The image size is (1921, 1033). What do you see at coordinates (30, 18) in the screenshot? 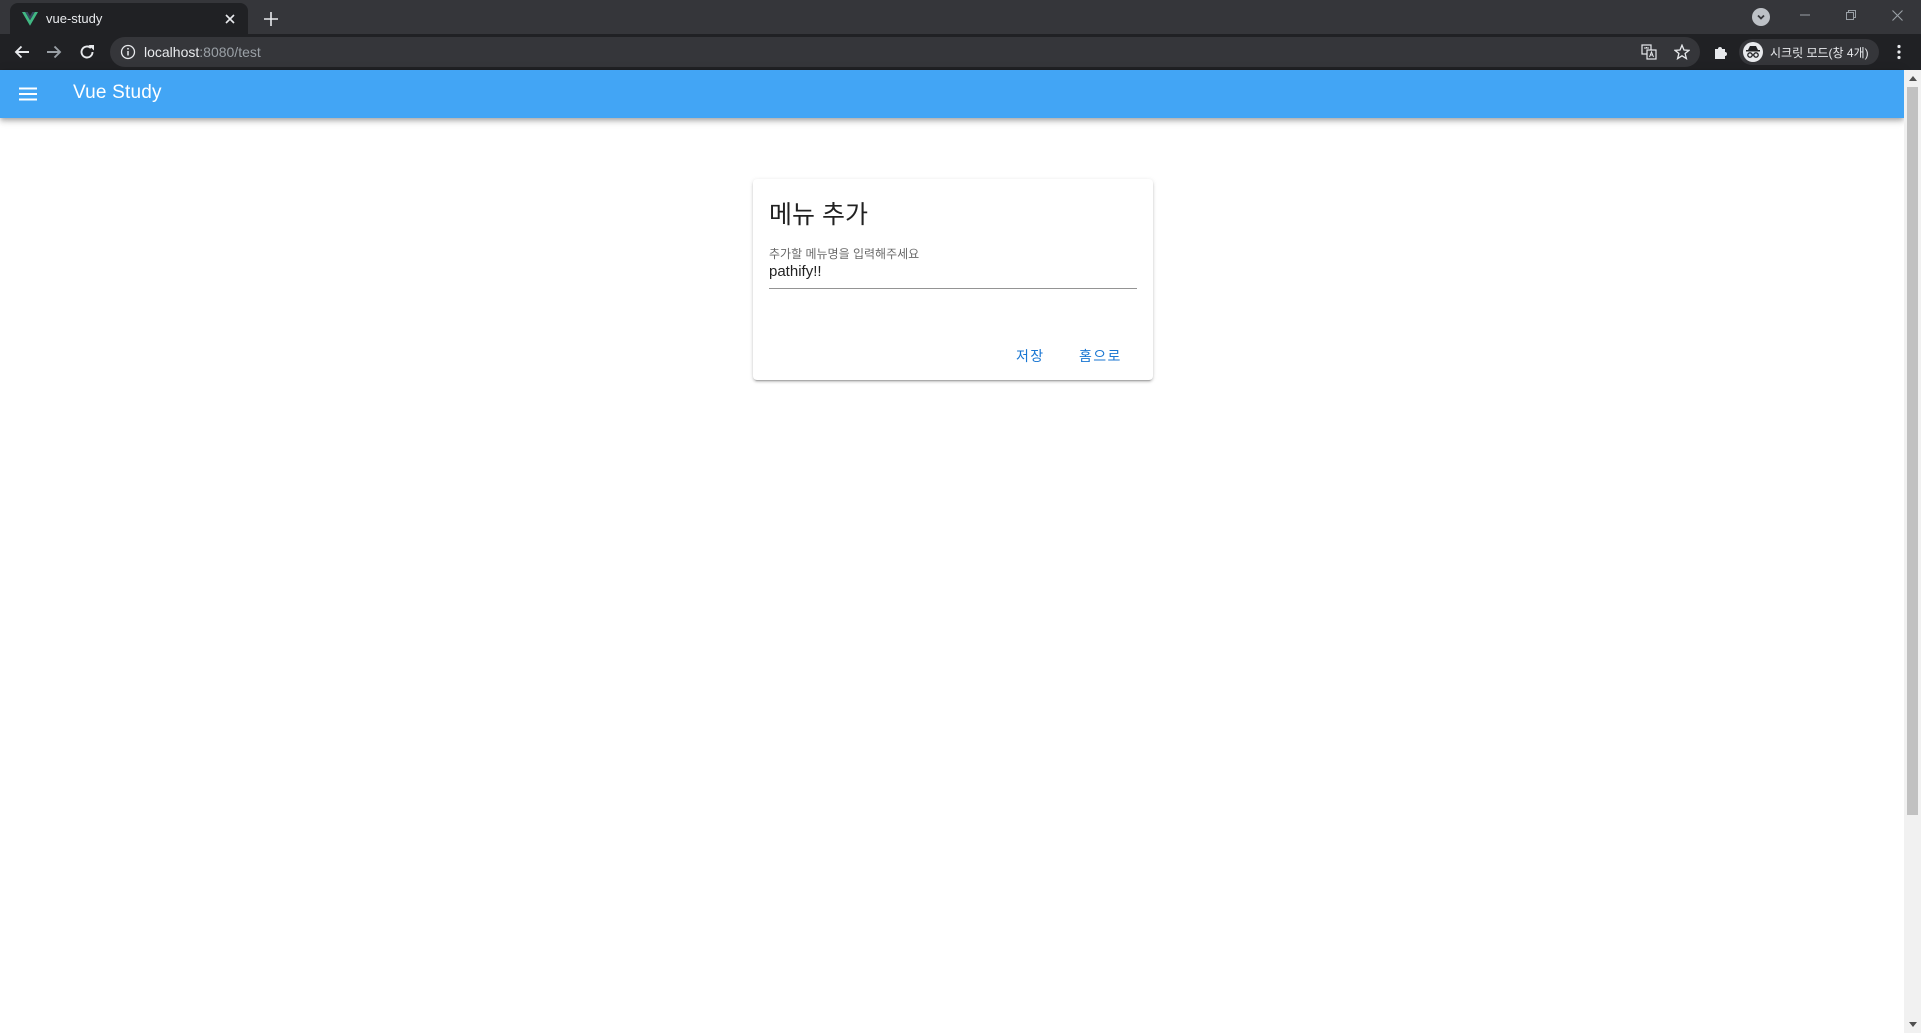
I see `vue-logo-icon` at bounding box center [30, 18].